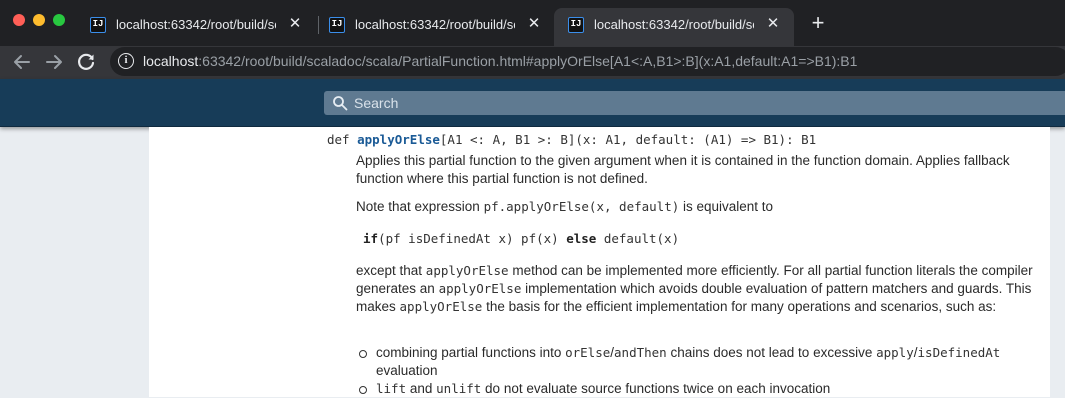  Describe the element at coordinates (371, 238) in the screenshot. I see `code-keyword: if` at that location.